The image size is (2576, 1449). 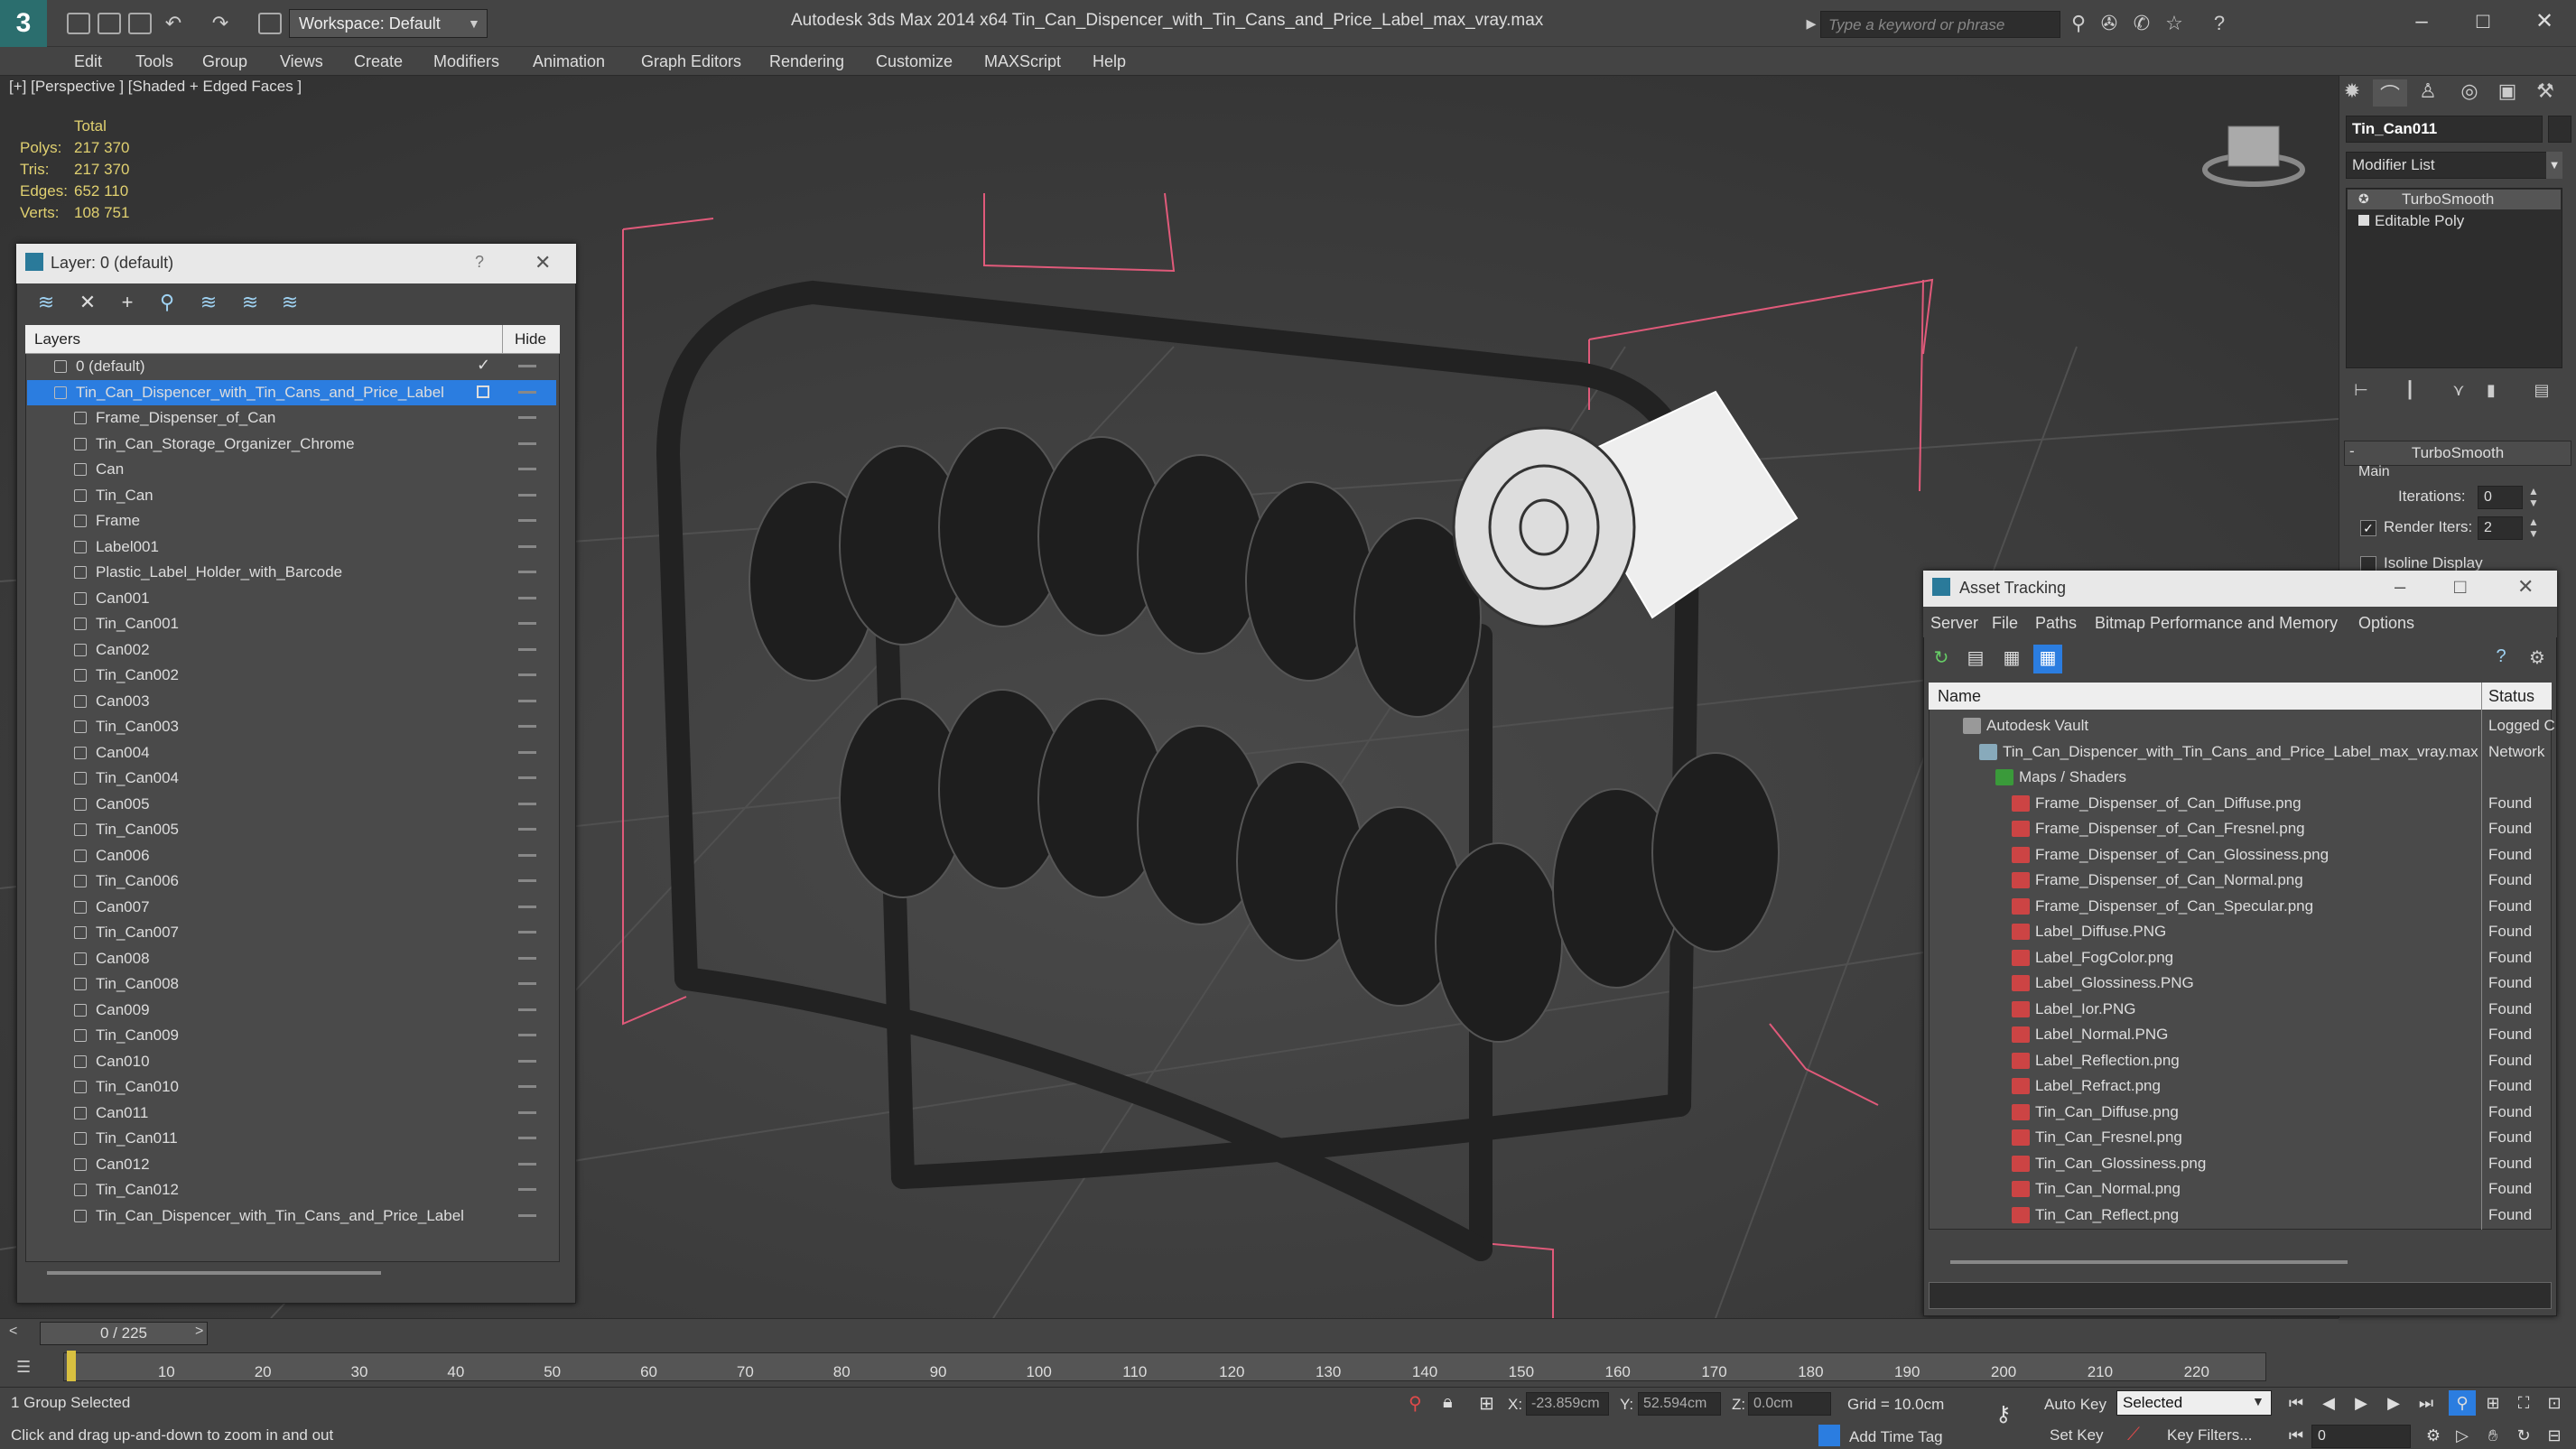 What do you see at coordinates (2240, 828) in the screenshot?
I see `asset-row: Frame_Dispenser_of_Can_Fresnel.png Found` at bounding box center [2240, 828].